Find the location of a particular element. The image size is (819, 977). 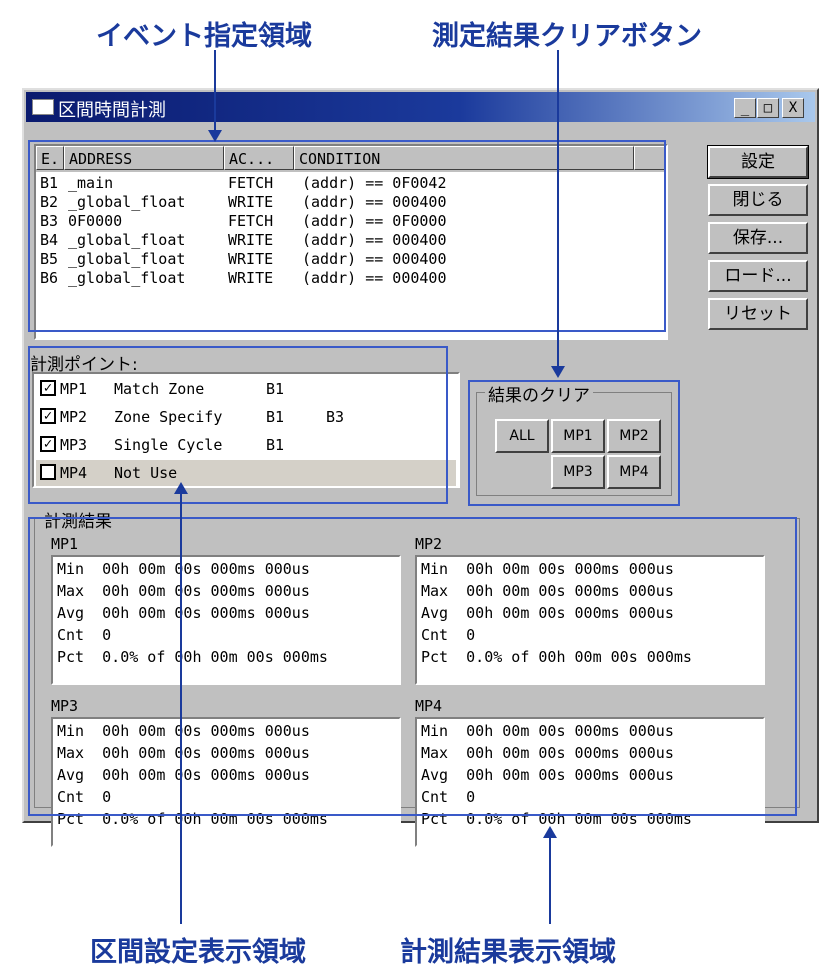

highlight-interval-area is located at coordinates (238, 425).